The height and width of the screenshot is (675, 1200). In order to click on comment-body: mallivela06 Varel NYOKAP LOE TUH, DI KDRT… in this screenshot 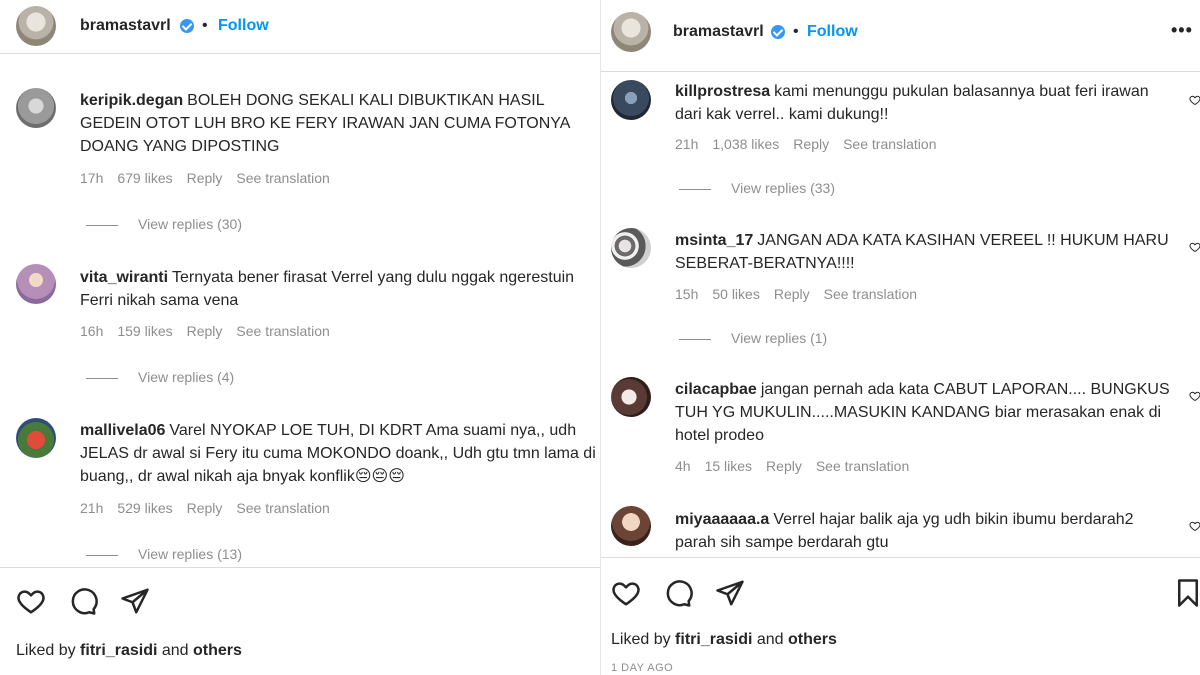, I will do `click(338, 453)`.